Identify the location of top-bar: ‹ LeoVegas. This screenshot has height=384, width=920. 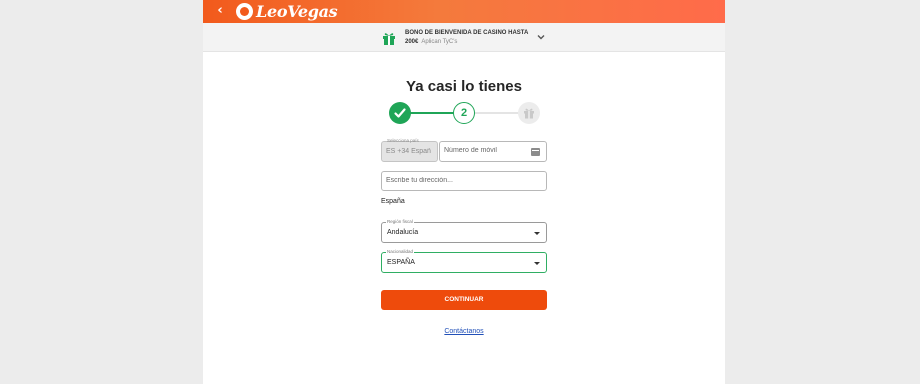
(464, 11).